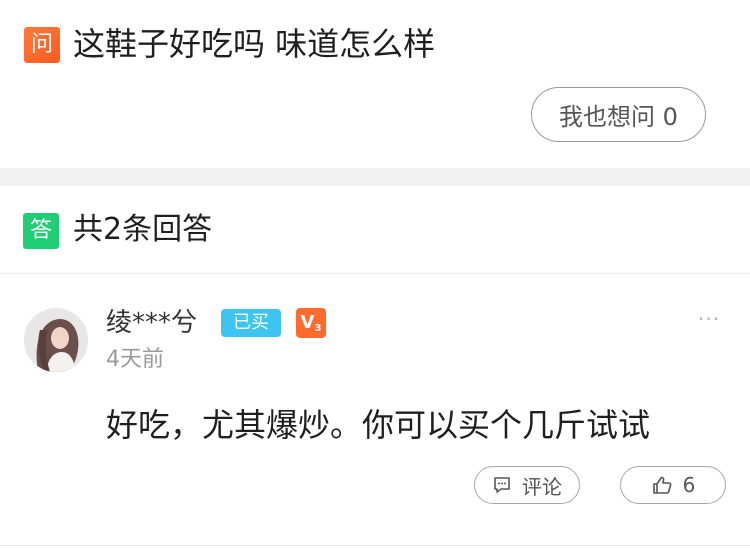  I want to click on question-badge: 问, so click(42, 45).